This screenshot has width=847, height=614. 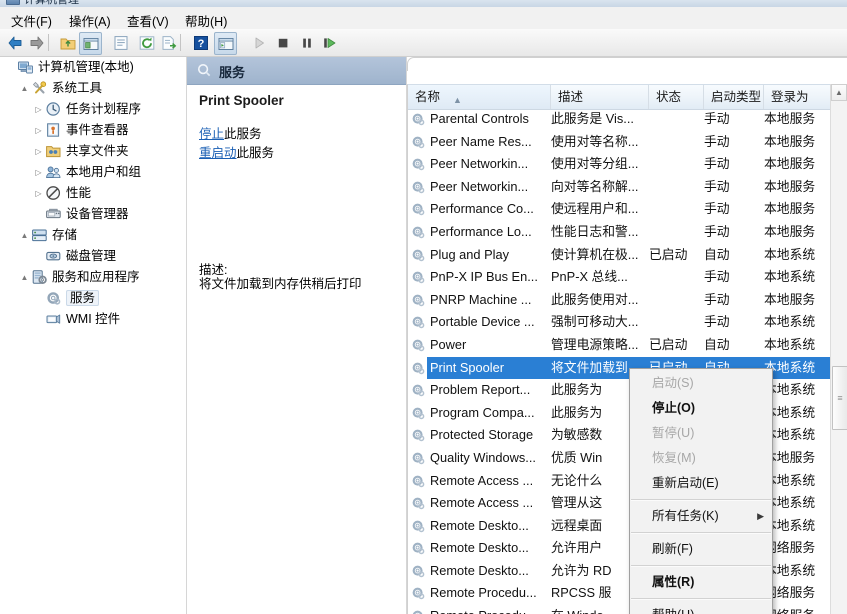 I want to click on tree-item-computer-management: · 计算机管理(本地), so click(x=93, y=67).